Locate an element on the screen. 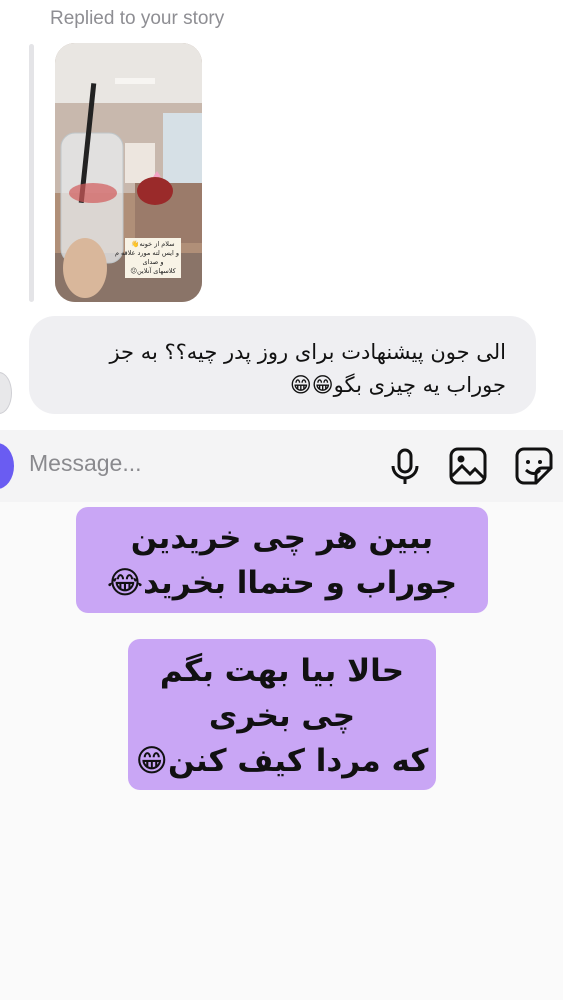 The height and width of the screenshot is (1000, 563). overlay-note-1: ببین هر چی خریدین جوراب و حتماا بخرید😂 is located at coordinates (282, 560).